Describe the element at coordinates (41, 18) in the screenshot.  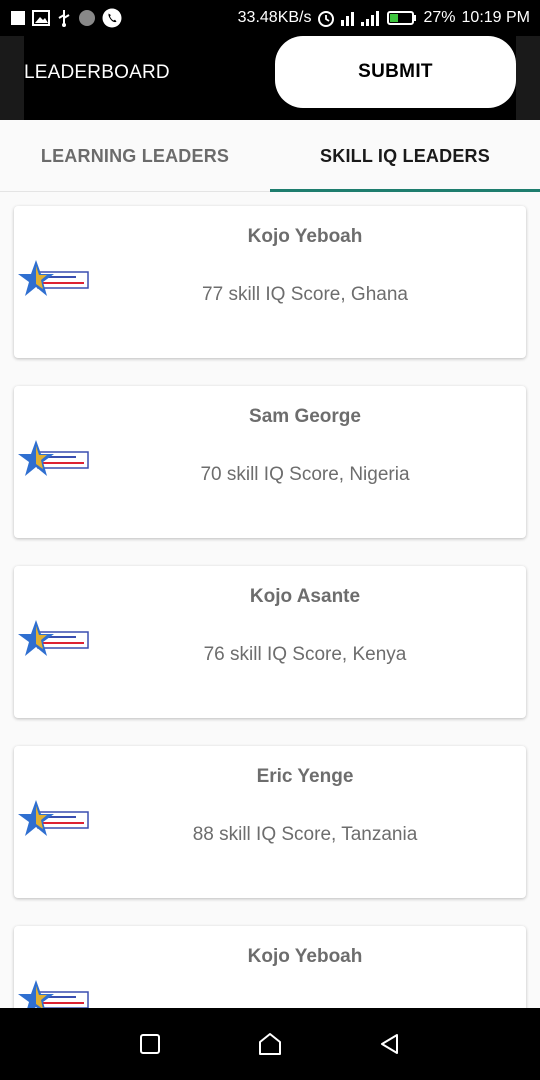
I see `image-icon` at that location.